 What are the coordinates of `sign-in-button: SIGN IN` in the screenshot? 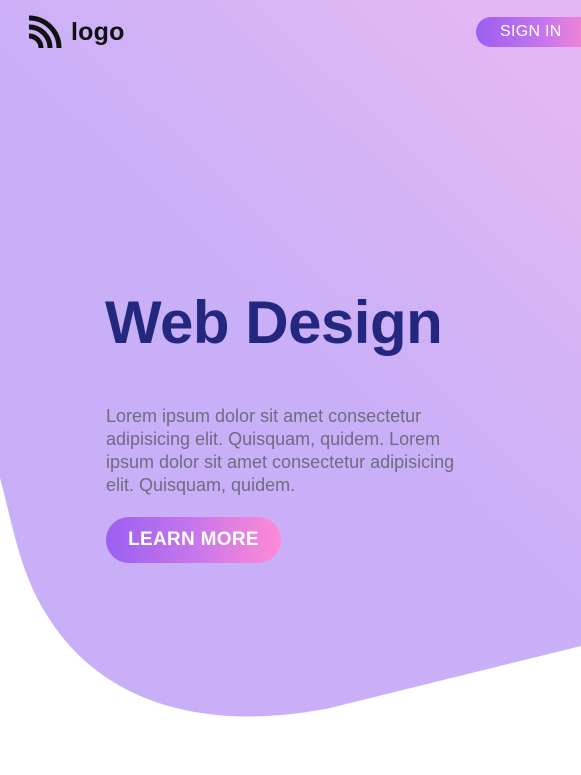 It's located at (528, 32).